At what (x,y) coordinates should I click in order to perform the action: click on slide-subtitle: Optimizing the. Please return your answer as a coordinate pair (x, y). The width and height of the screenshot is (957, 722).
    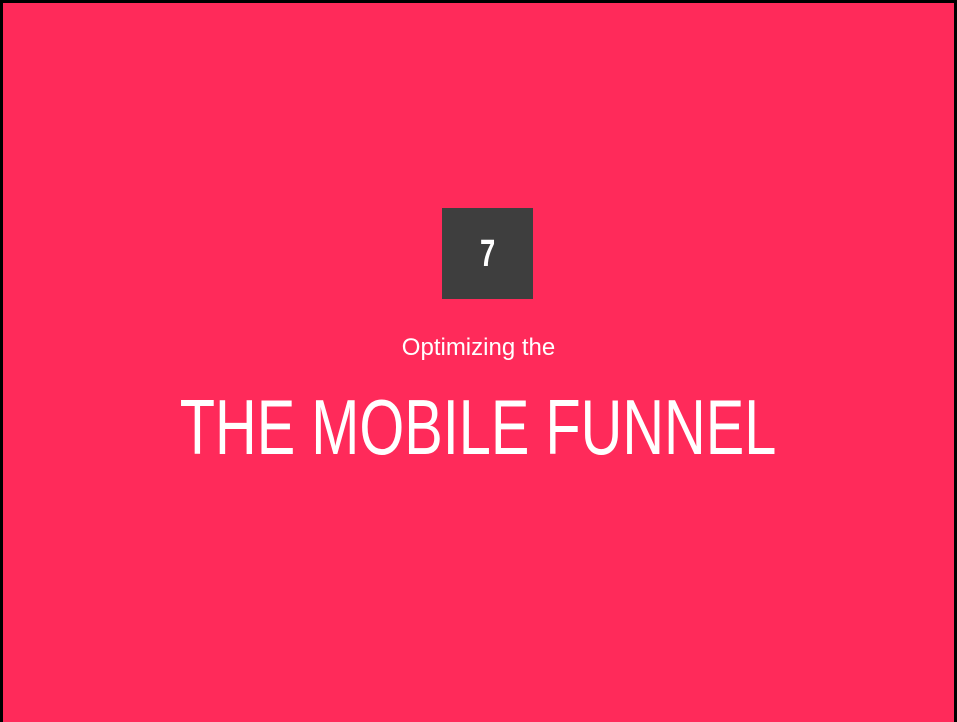
    Looking at the image, I should click on (478, 347).